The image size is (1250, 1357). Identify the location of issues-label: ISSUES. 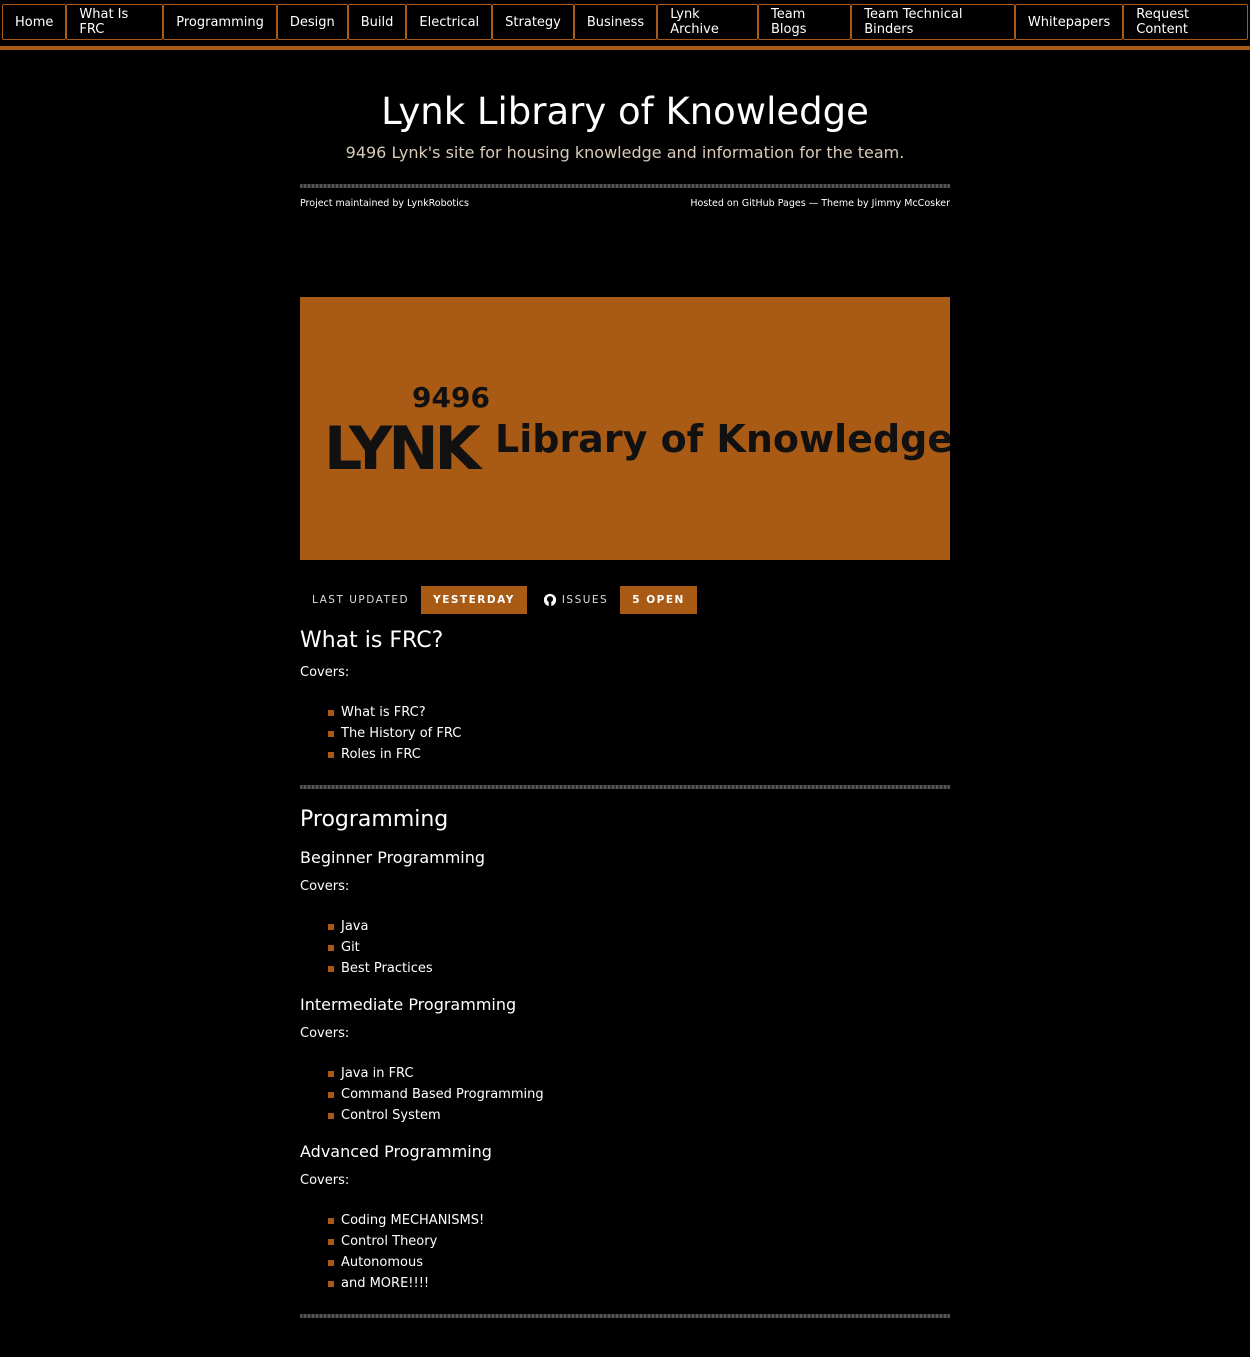
(585, 600).